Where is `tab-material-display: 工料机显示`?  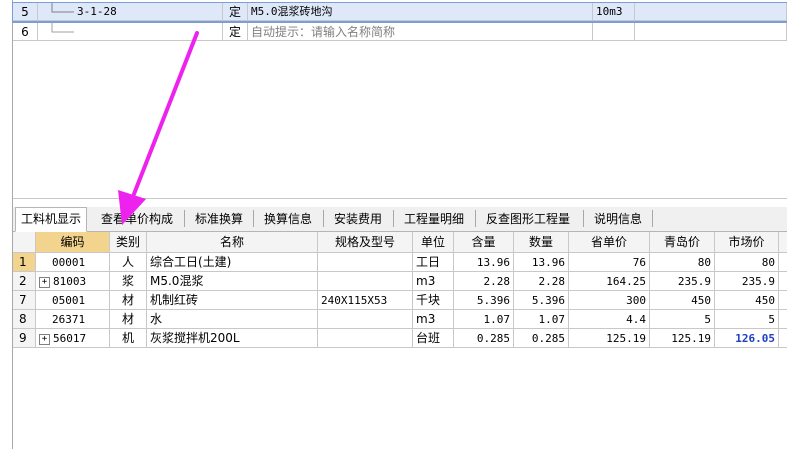 tab-material-display: 工料机显示 is located at coordinates (51, 219).